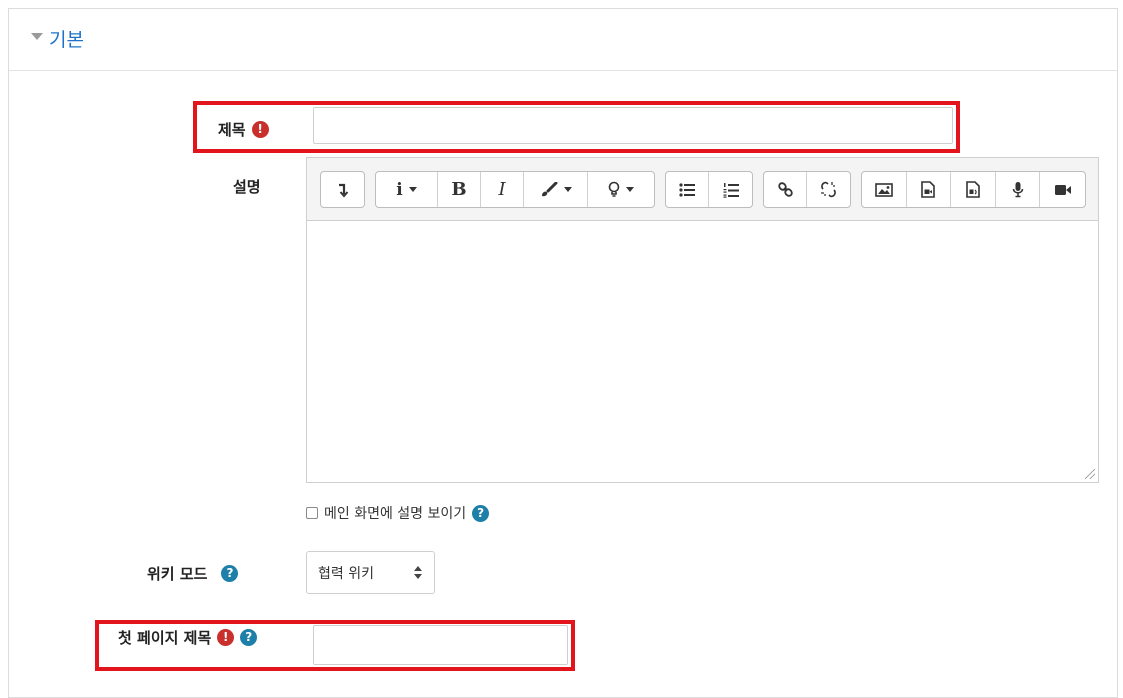  I want to click on description-label: 설명, so click(247, 186).